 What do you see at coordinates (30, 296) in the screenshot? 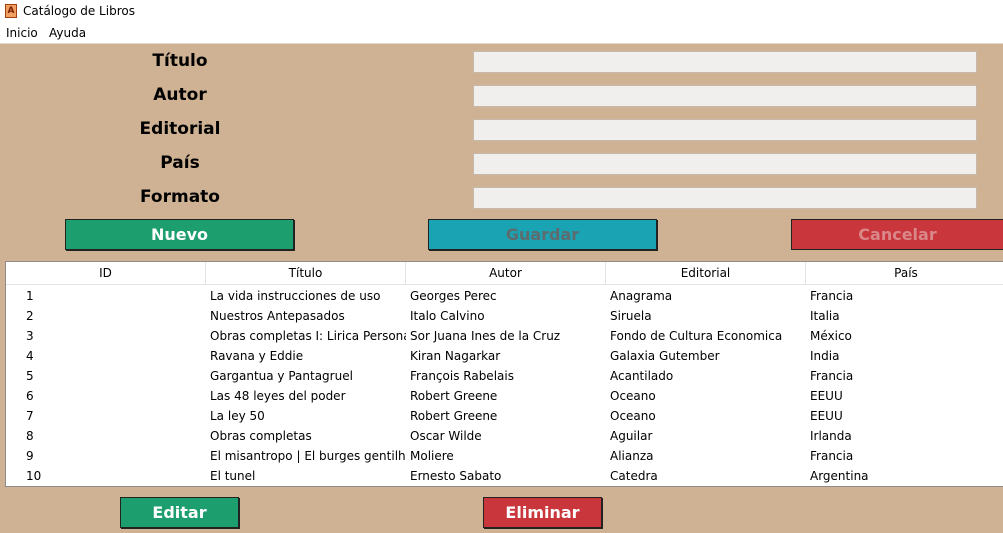
I see `cell-id: 1` at bounding box center [30, 296].